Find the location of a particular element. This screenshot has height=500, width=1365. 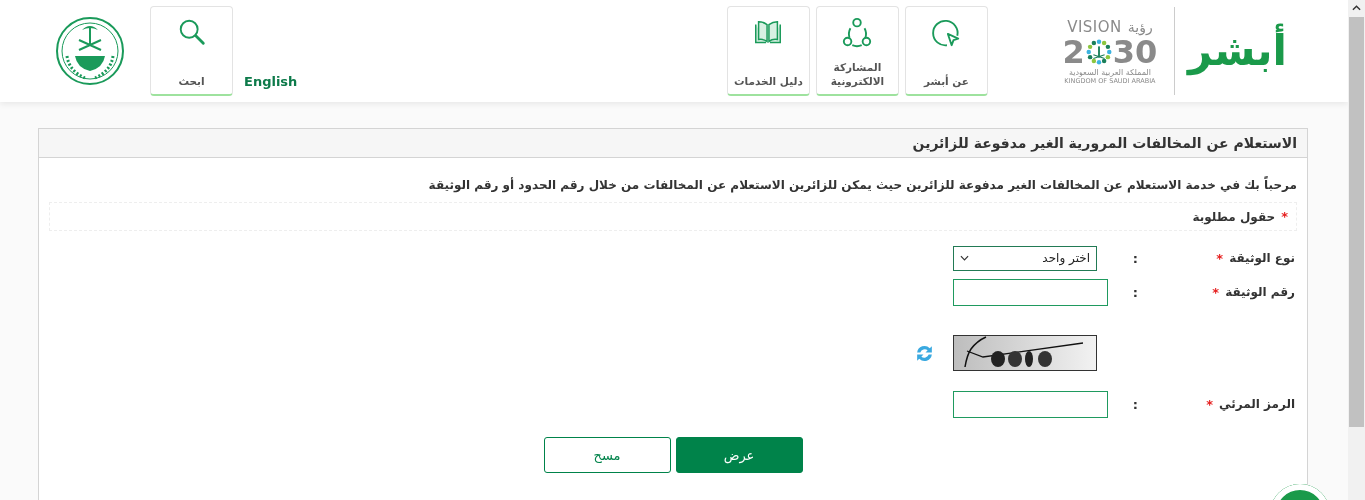

field-label: رقم الوثيقة is located at coordinates (1260, 292).